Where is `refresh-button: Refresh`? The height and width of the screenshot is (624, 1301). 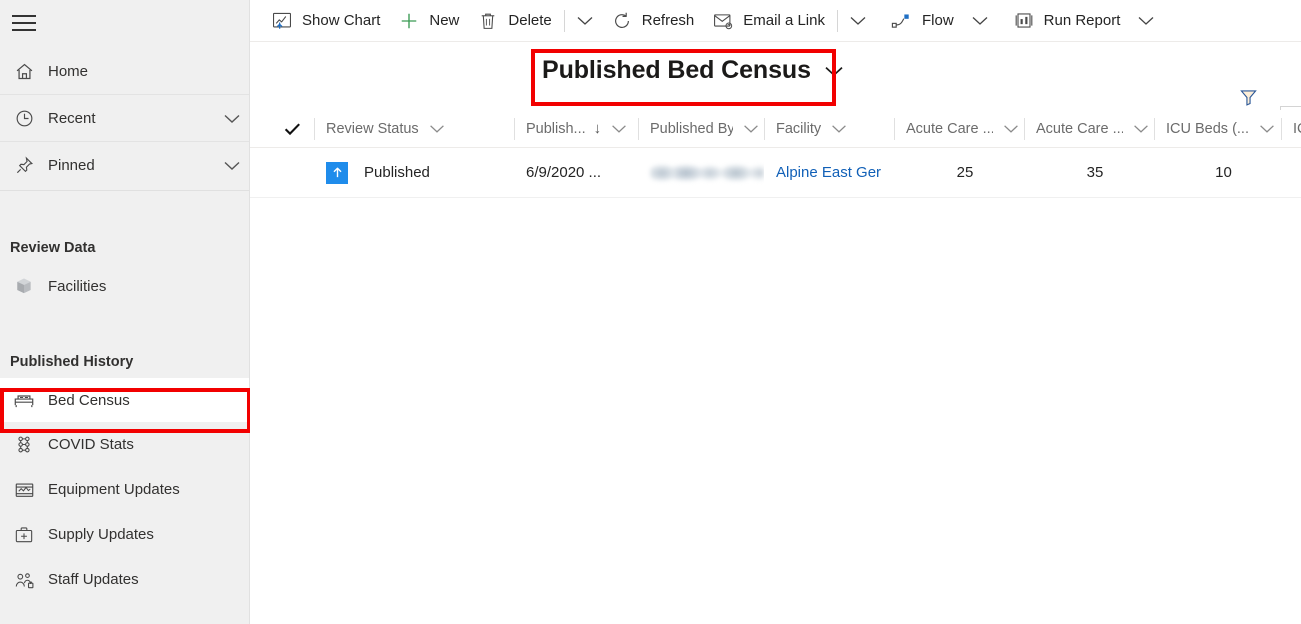
refresh-button: Refresh is located at coordinates (653, 21).